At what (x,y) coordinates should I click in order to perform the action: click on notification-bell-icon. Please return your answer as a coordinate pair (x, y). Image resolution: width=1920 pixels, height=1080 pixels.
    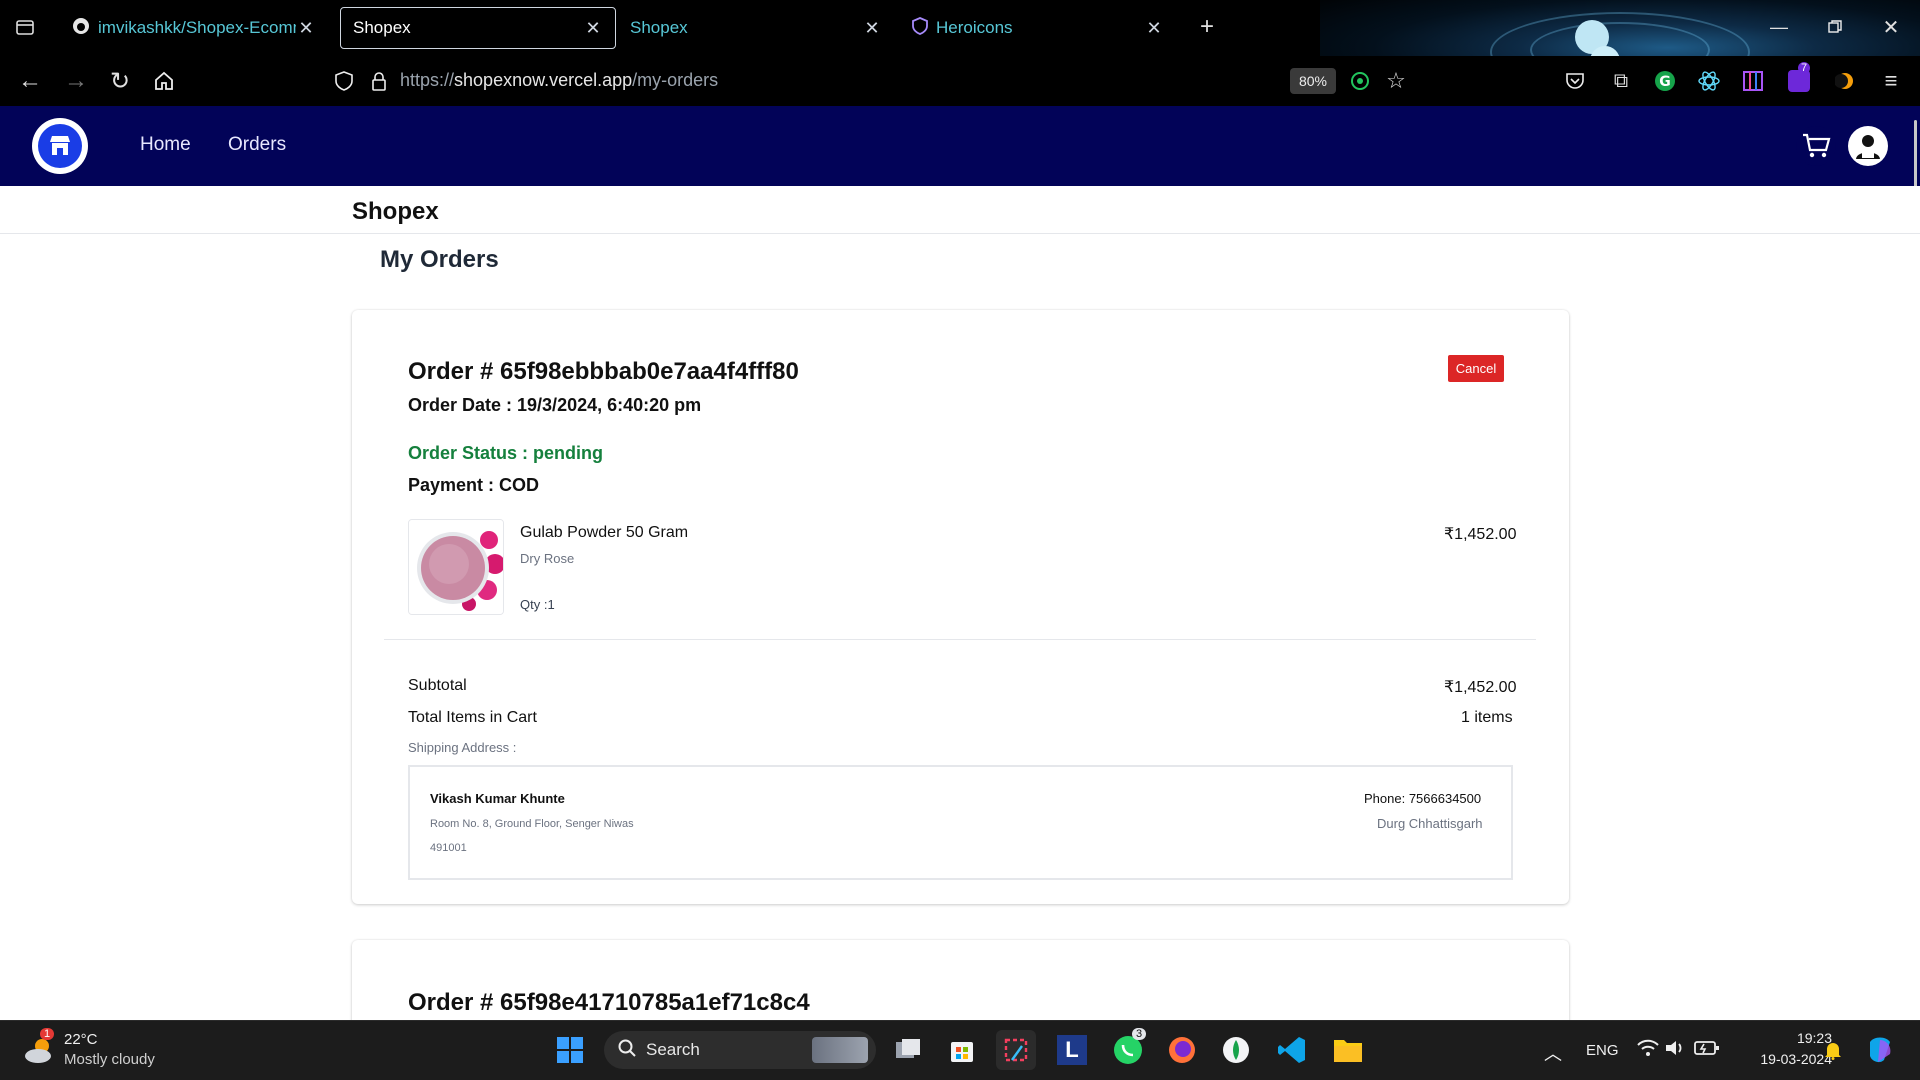
    Looking at the image, I should click on (1833, 1052).